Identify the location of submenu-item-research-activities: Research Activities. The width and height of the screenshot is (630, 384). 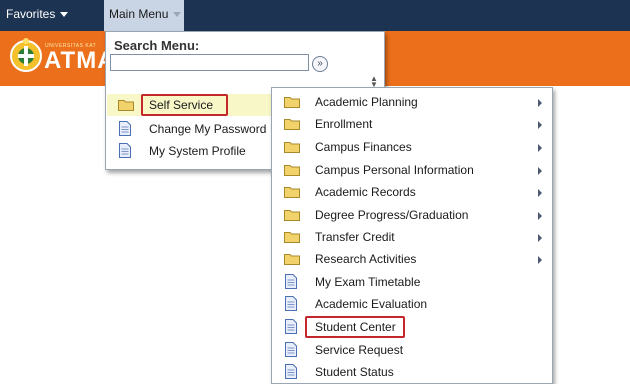
(412, 259).